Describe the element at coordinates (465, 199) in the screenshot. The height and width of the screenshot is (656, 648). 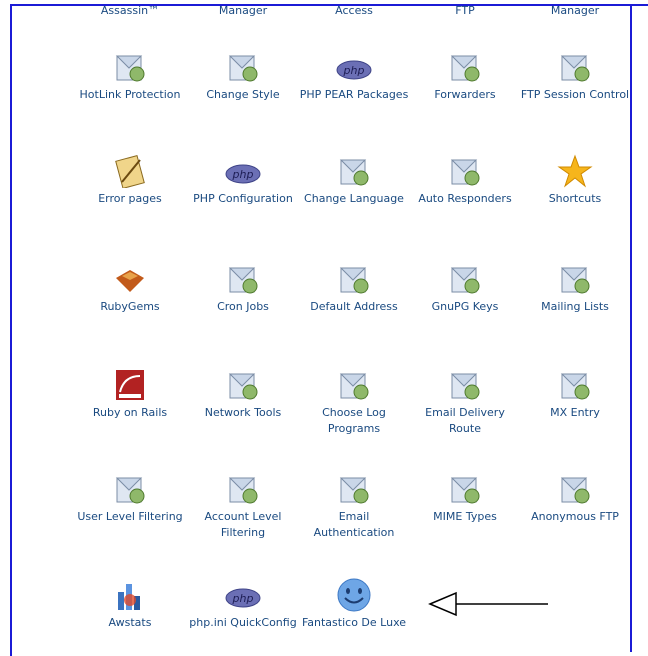
I see `feature-label: Auto Responders` at that location.